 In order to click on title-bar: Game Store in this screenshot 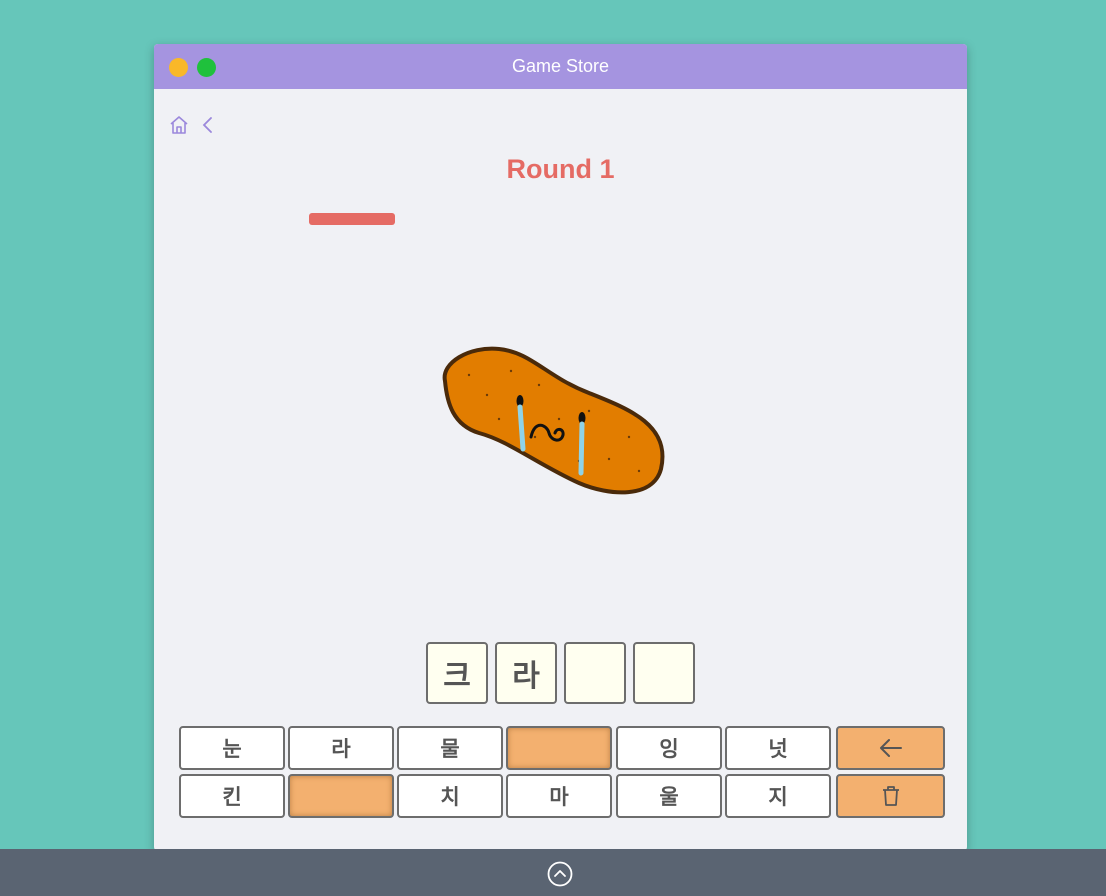, I will do `click(560, 66)`.